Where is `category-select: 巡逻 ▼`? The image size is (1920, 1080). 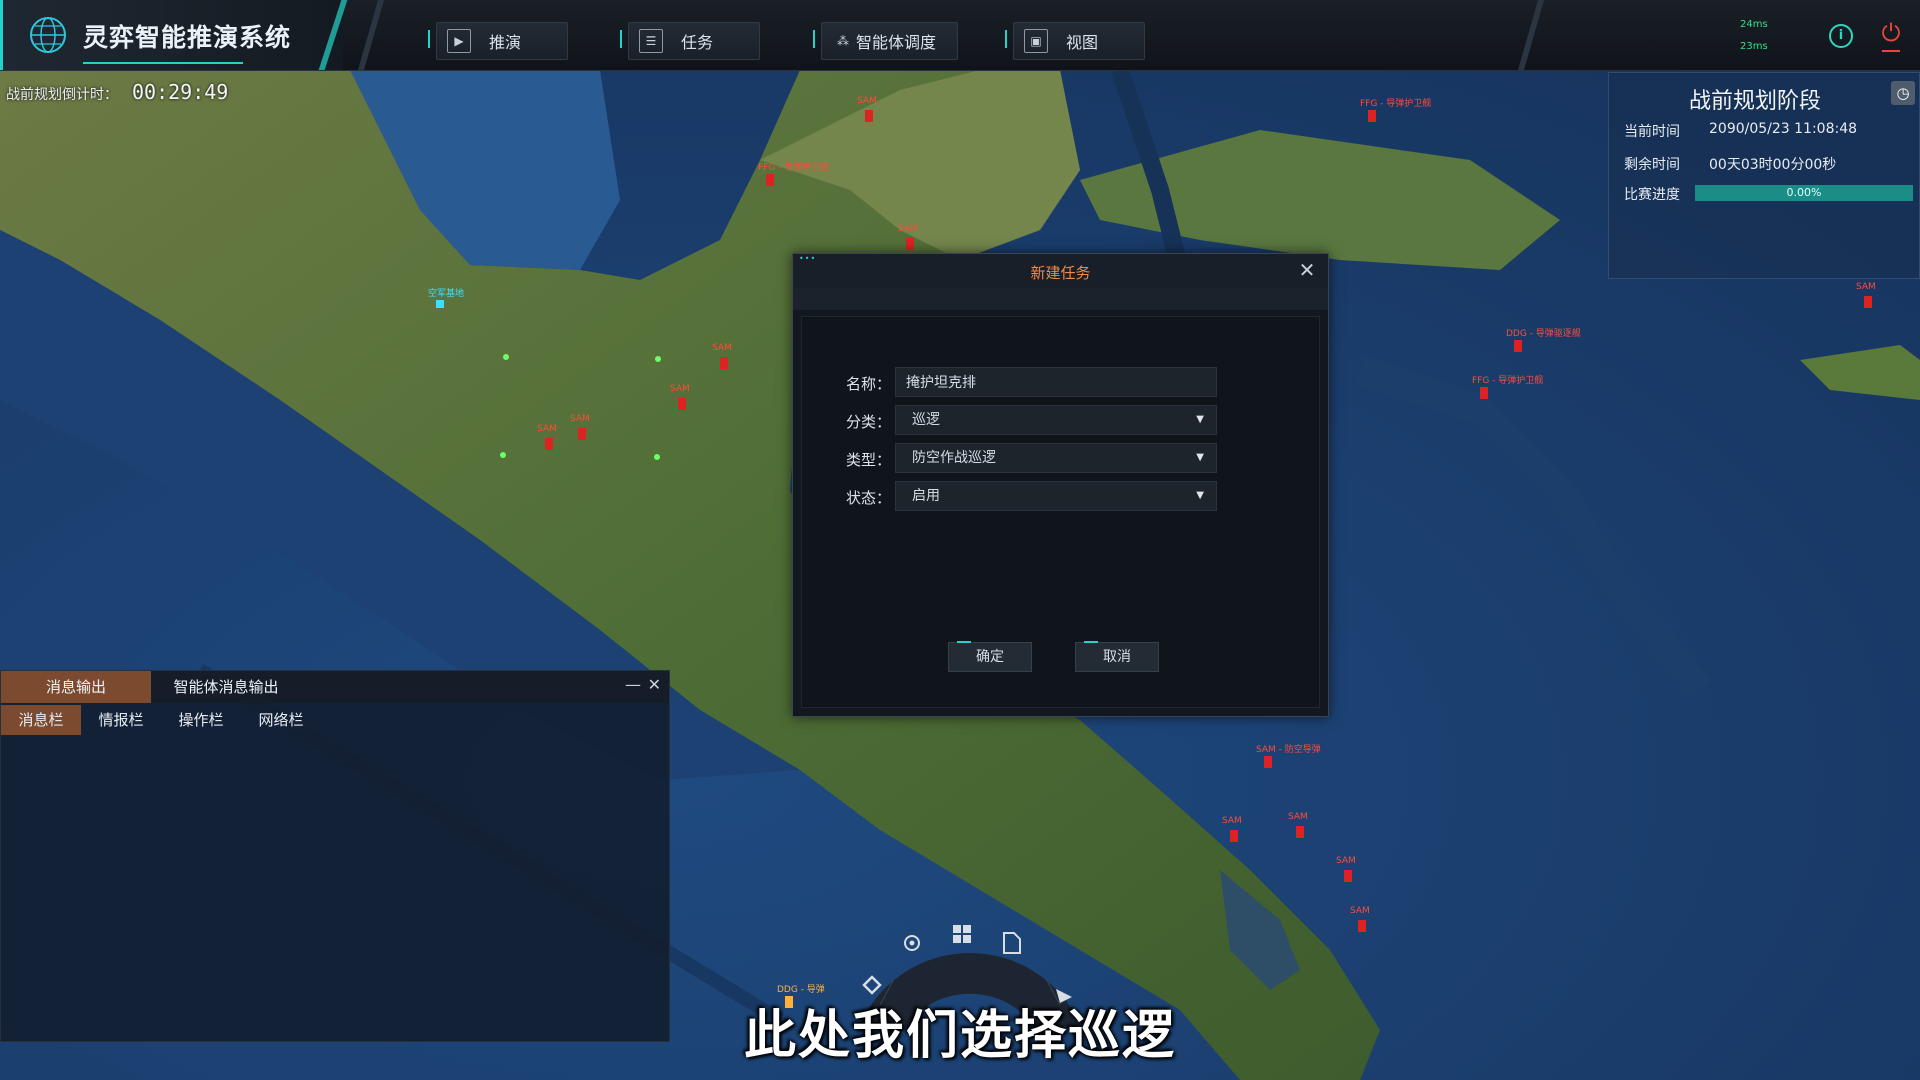 category-select: 巡逻 ▼ is located at coordinates (1056, 420).